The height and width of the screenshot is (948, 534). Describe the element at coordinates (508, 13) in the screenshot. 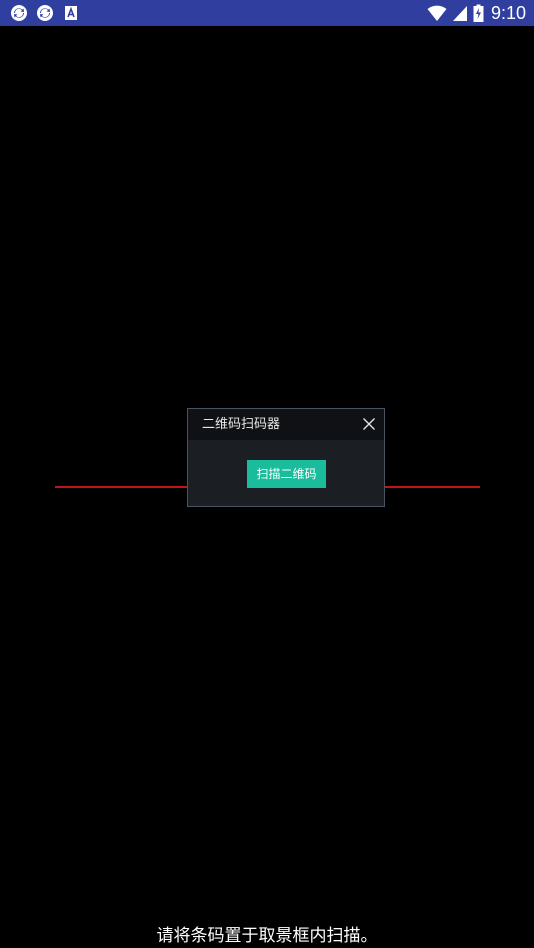

I see `status-time: 9:10` at that location.